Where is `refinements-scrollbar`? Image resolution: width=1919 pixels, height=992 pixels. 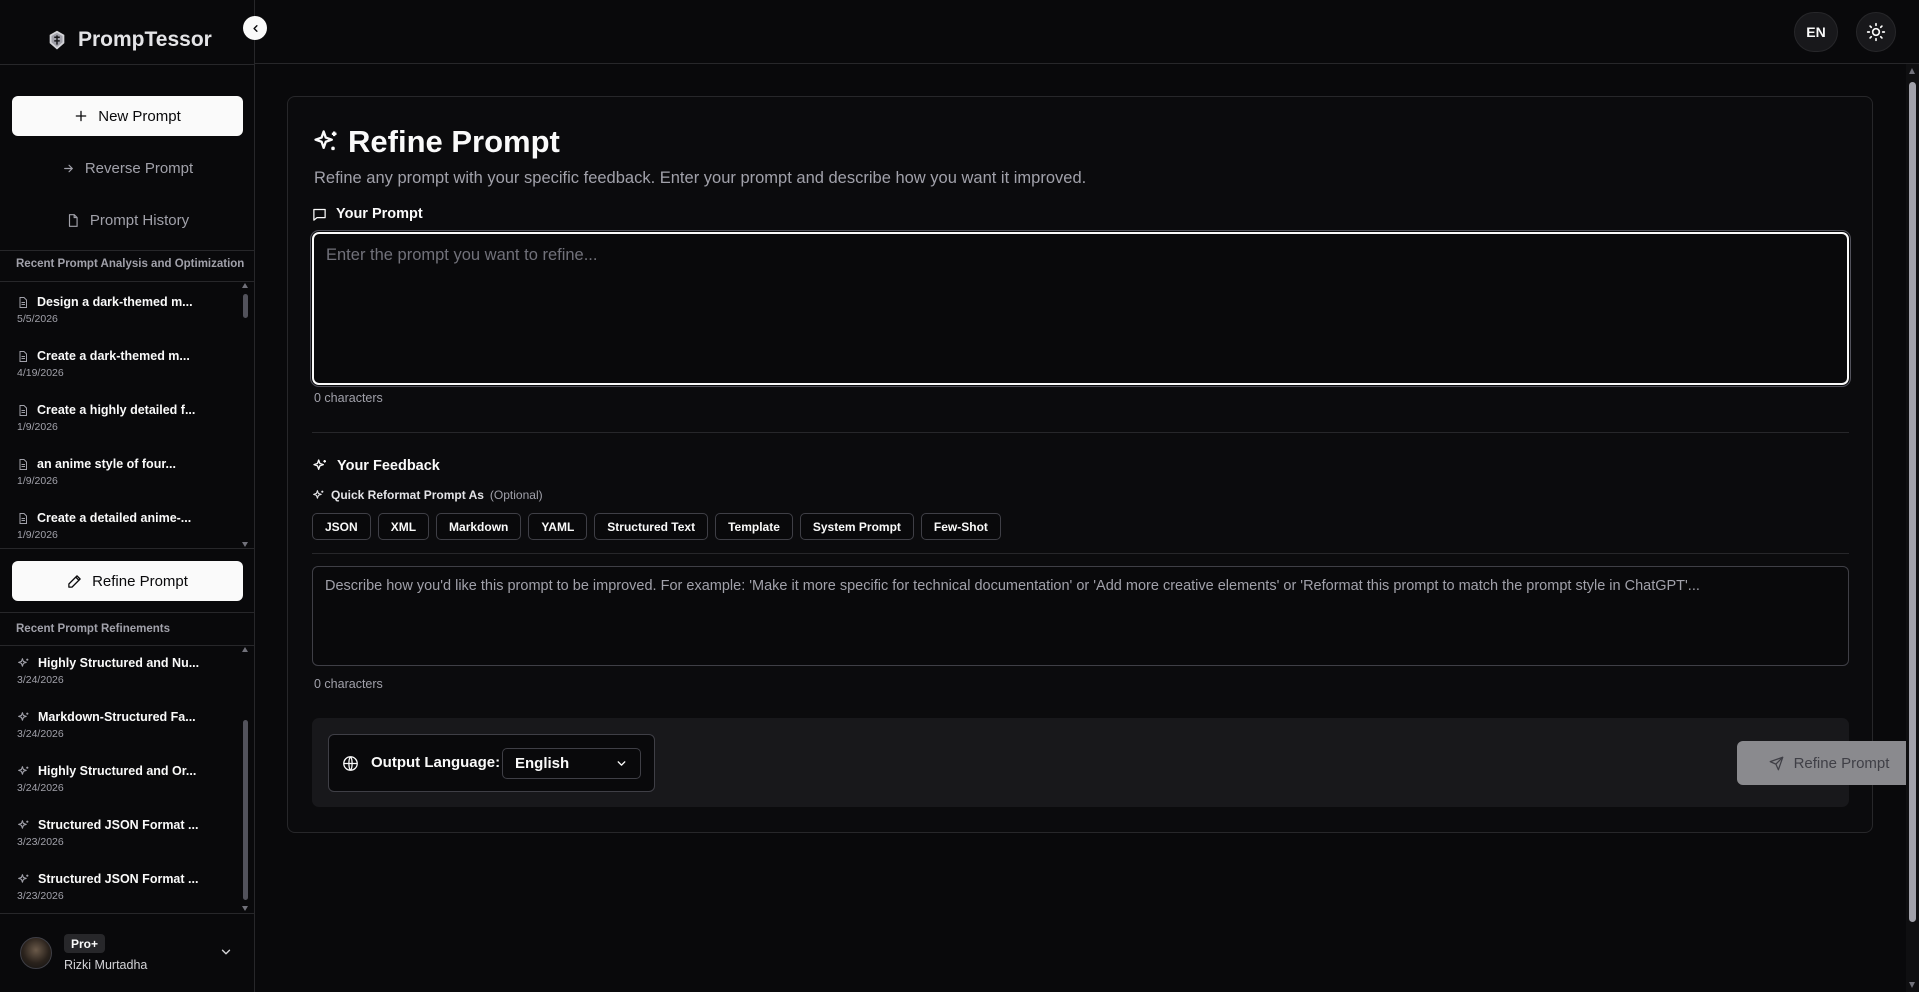
refinements-scrollbar is located at coordinates (245, 779).